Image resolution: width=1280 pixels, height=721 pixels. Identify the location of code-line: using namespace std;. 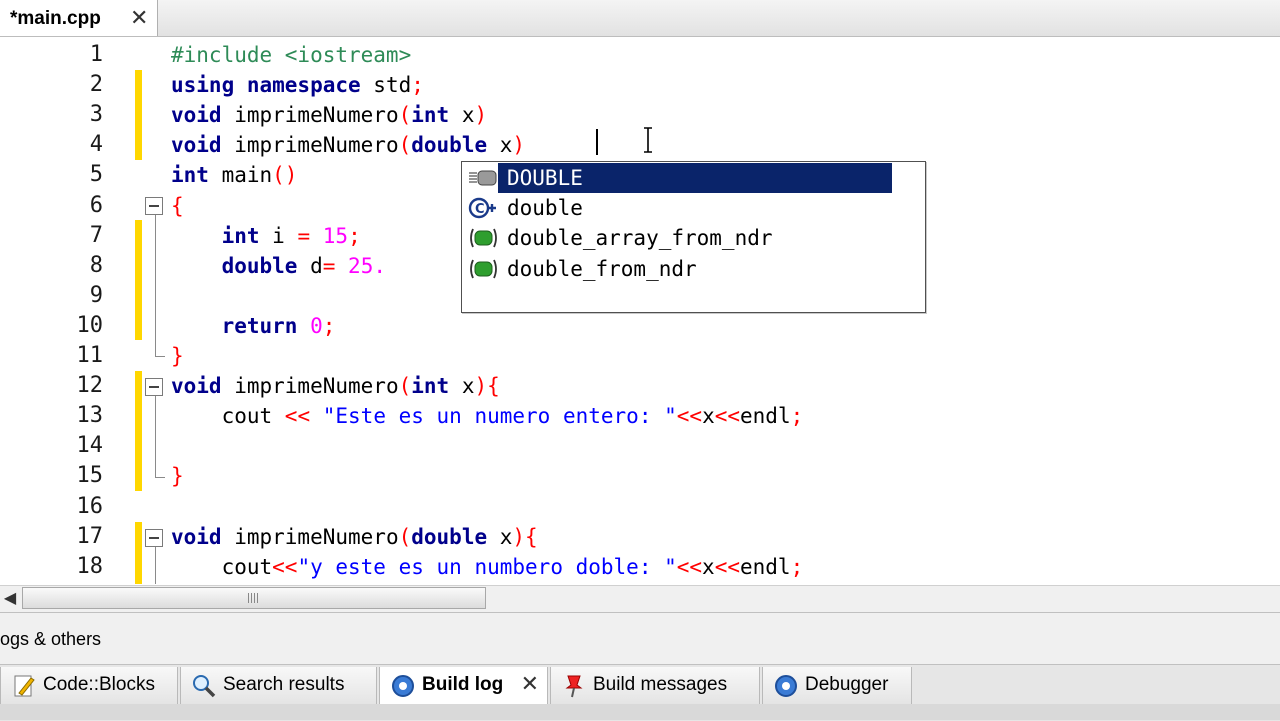
(297, 85).